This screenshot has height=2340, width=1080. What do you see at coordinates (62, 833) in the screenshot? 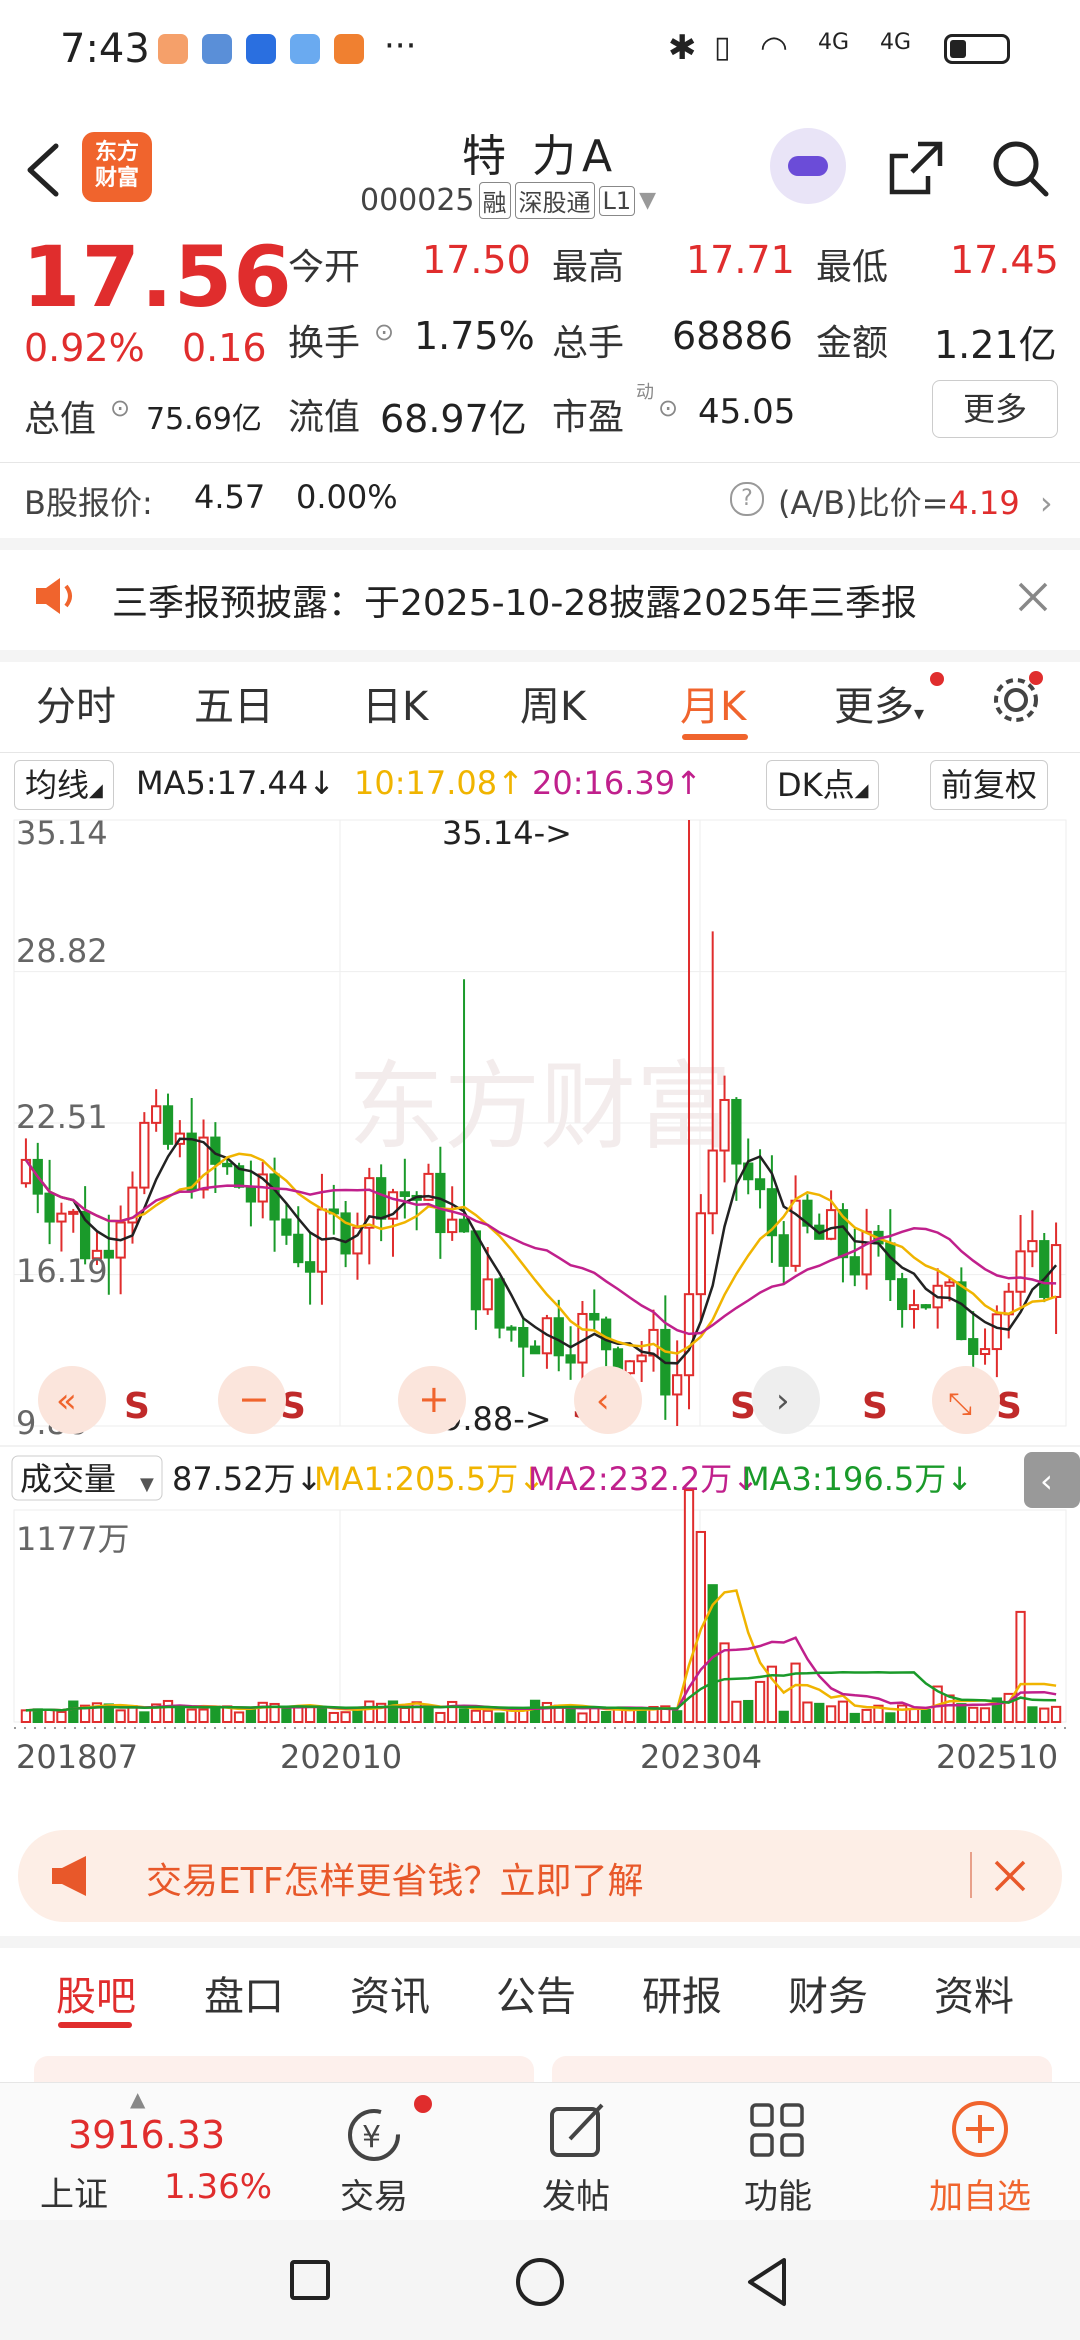
I see `y-label: 35.14` at bounding box center [62, 833].